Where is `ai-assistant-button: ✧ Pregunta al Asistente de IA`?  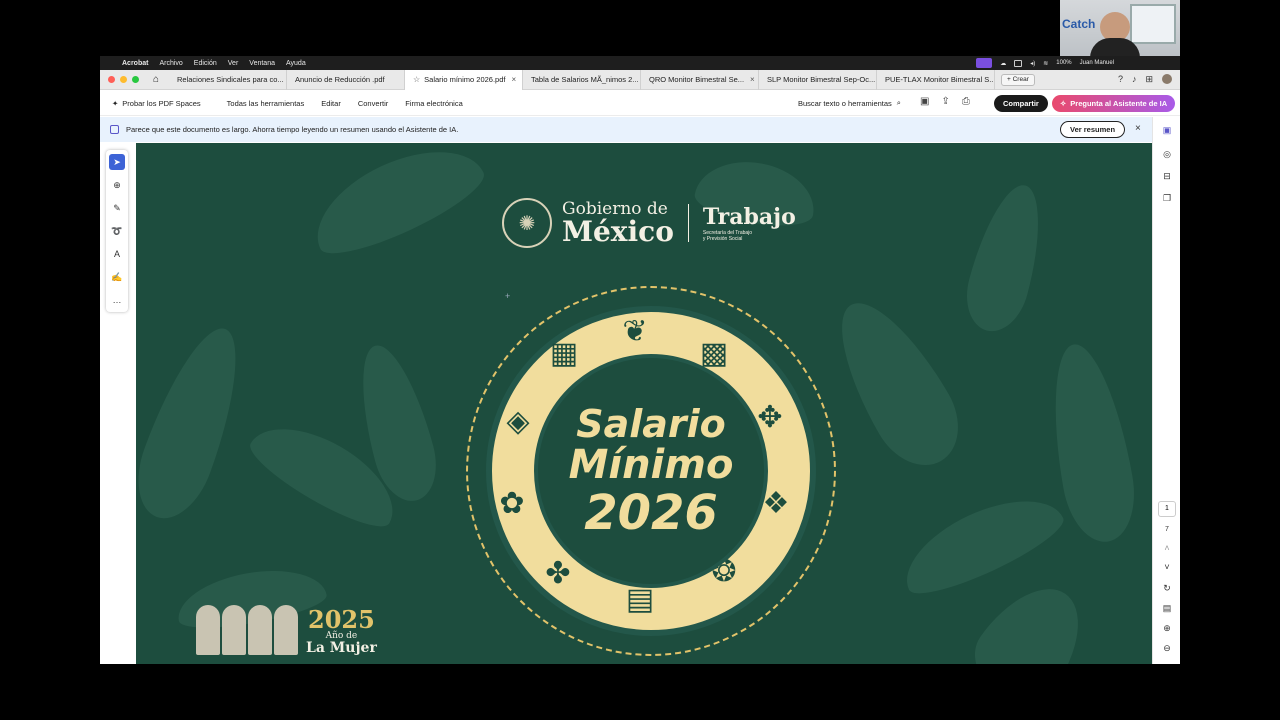 ai-assistant-button: ✧ Pregunta al Asistente de IA is located at coordinates (1114, 103).